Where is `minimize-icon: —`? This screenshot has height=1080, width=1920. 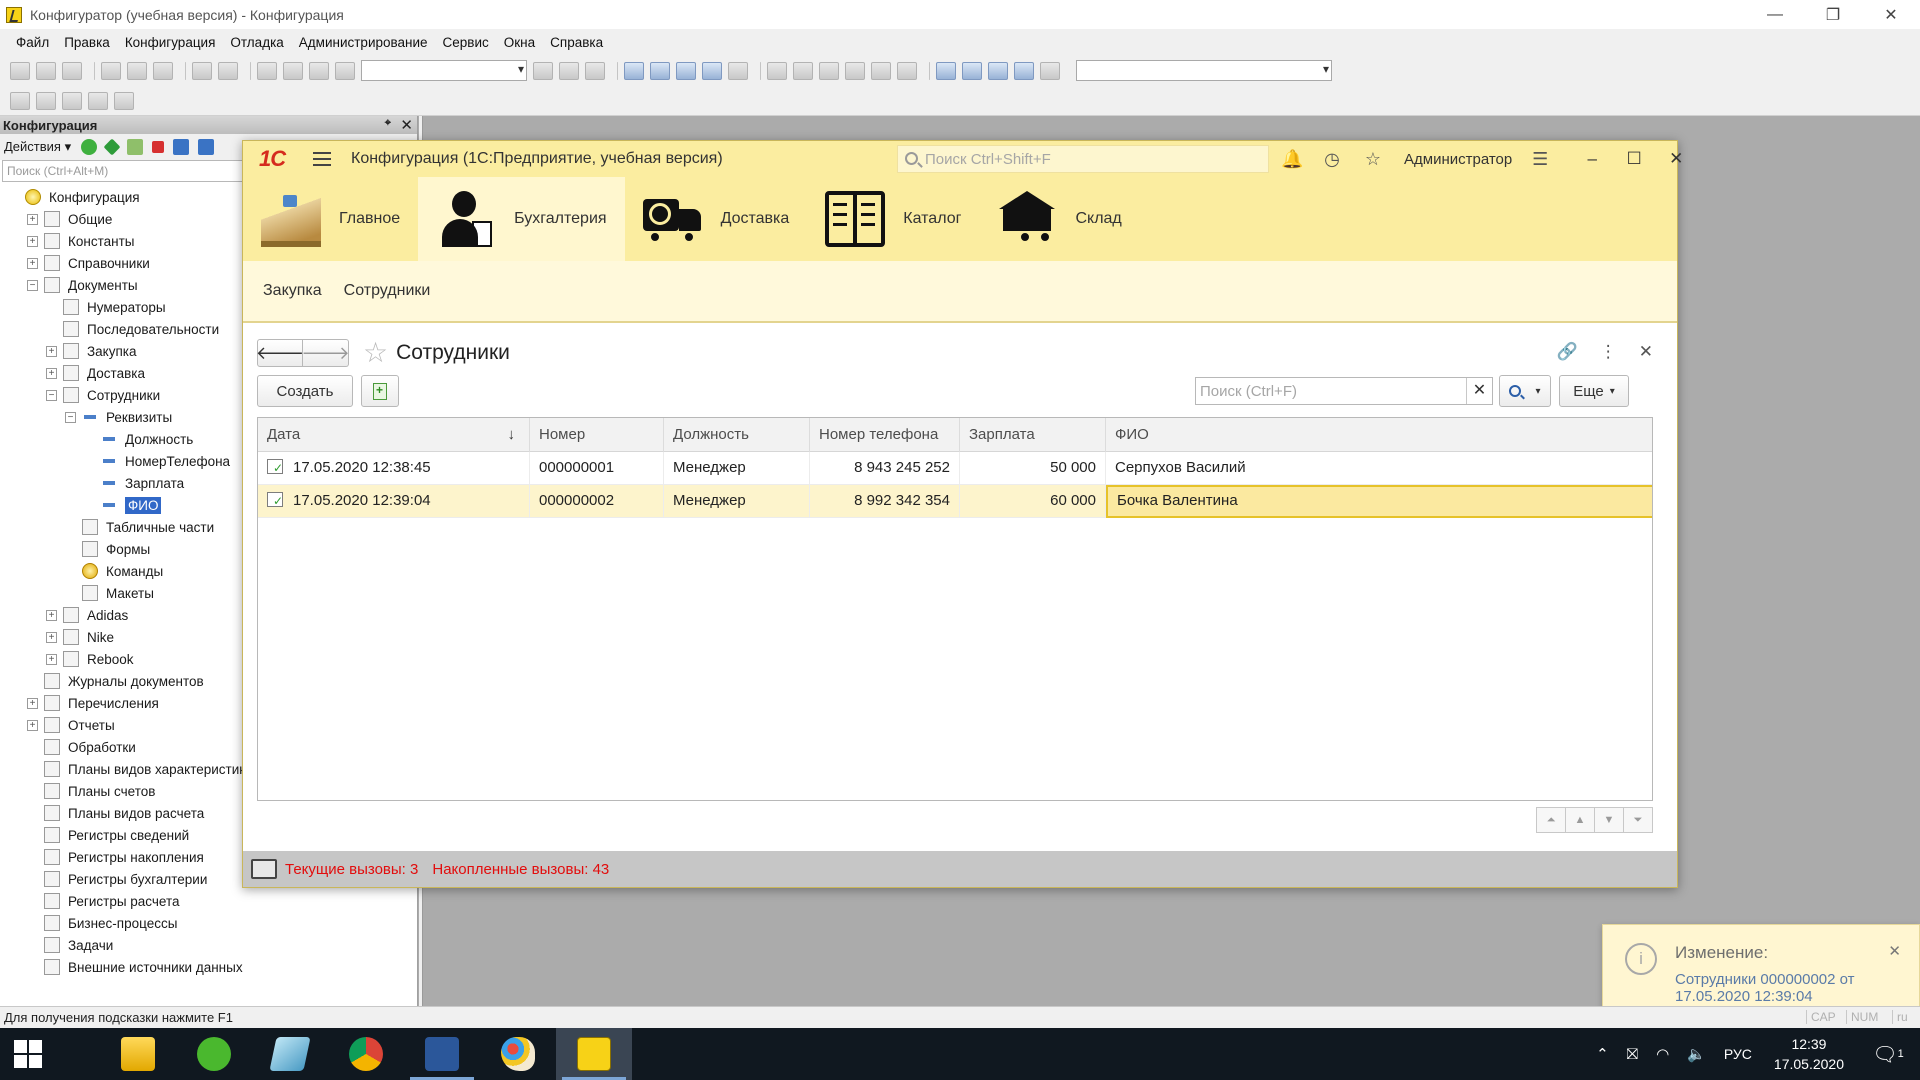 minimize-icon: — is located at coordinates (1775, 14).